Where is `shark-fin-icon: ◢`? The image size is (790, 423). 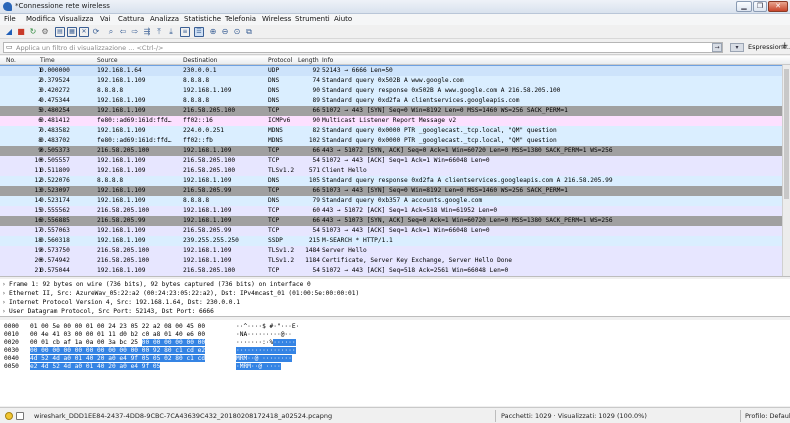
shark-fin-icon: ◢ is located at coordinates (9, 32).